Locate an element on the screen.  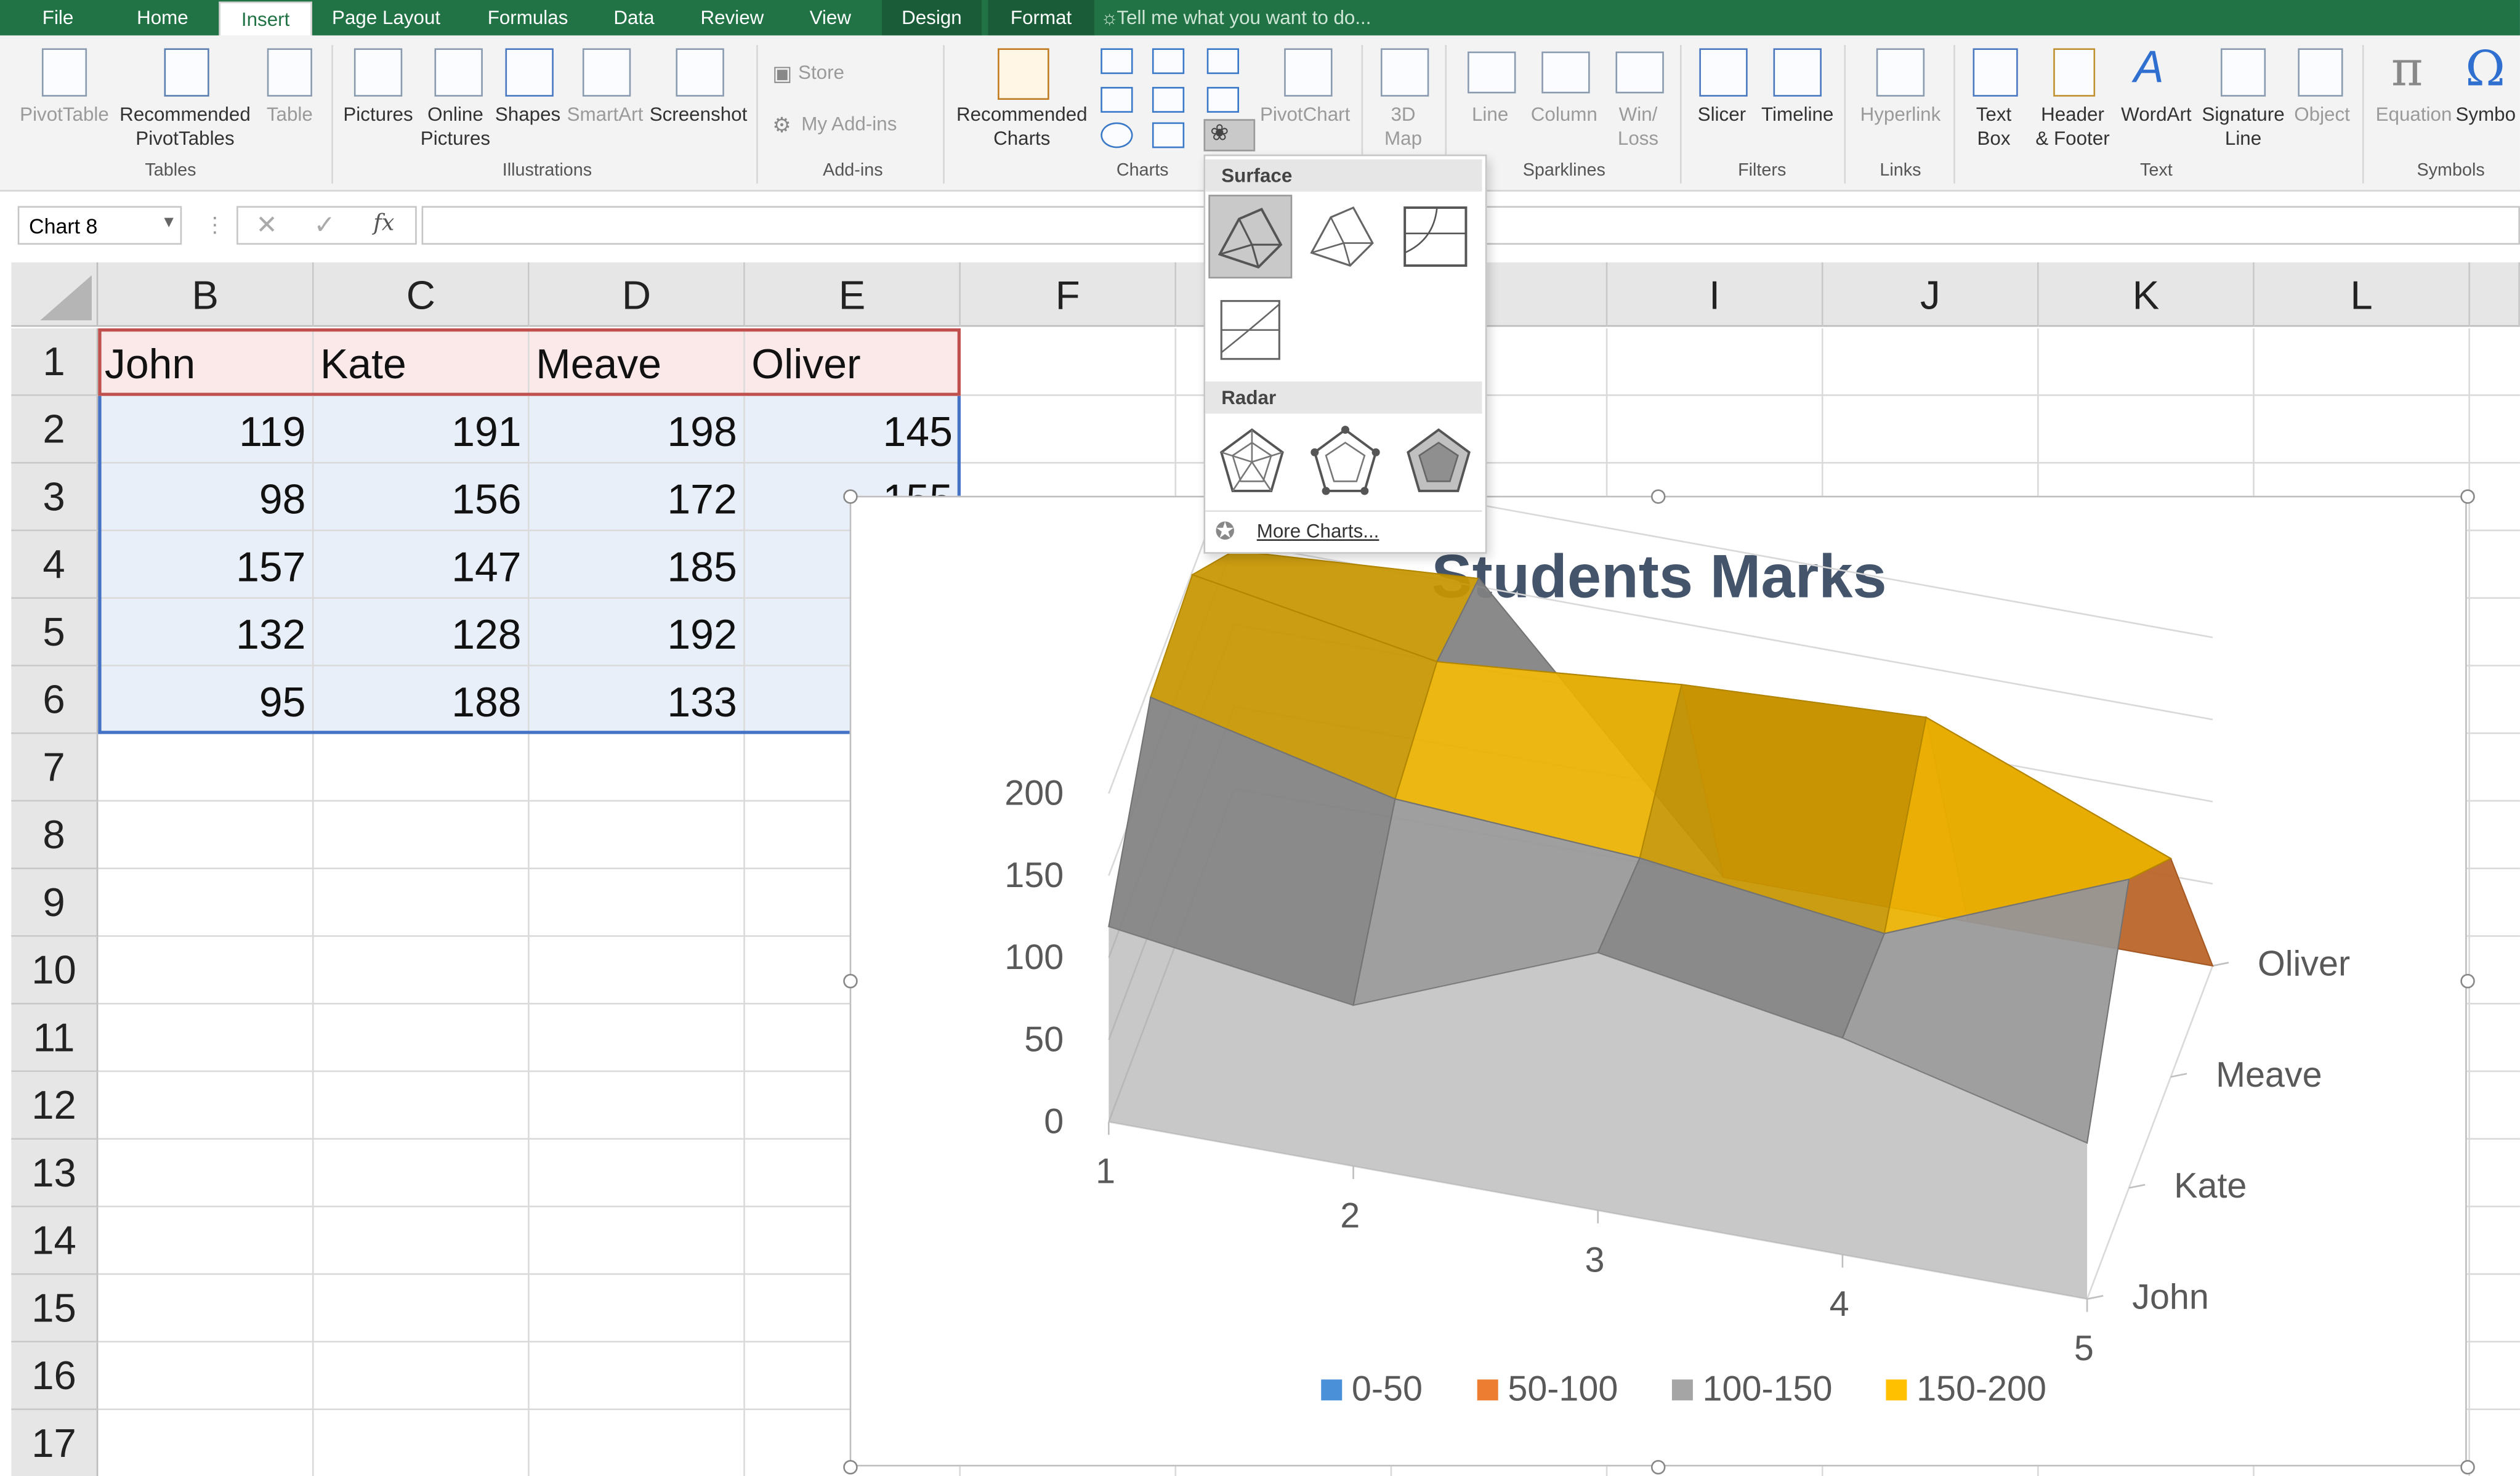
row-header-17: 17 is located at coordinates (55, 1442).